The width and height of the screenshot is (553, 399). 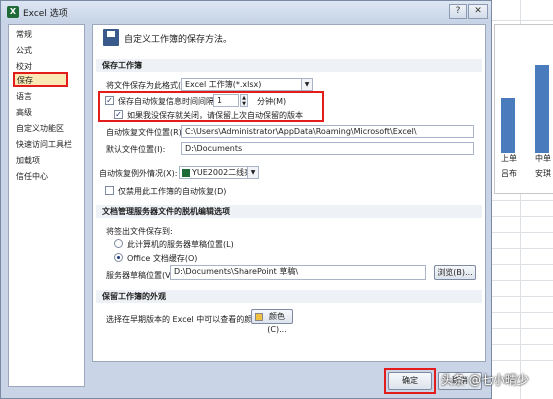 I want to click on excel-workbook-icon, so click(x=186, y=173).